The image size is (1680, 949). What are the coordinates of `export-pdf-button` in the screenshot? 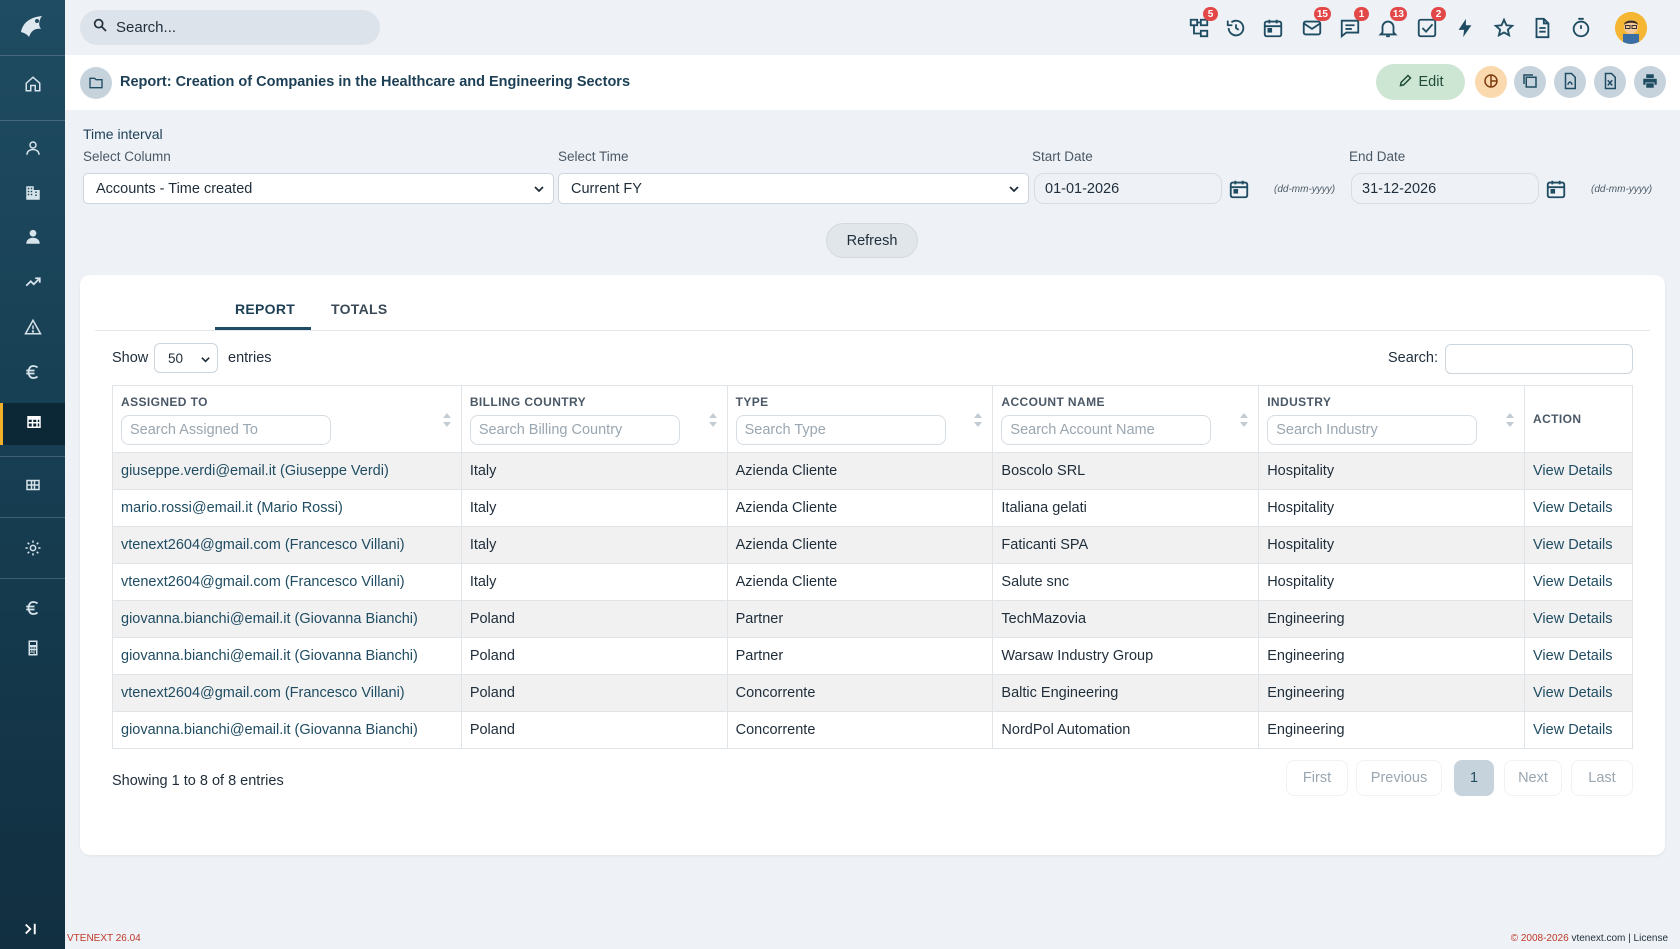 It's located at (1570, 82).